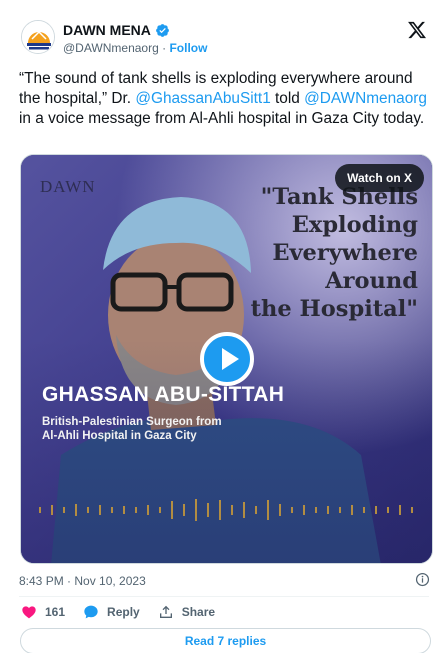 The image size is (445, 653). What do you see at coordinates (82, 581) in the screenshot?
I see `tweet-timestamp: 8:43 PM · Nov 10, 2023` at bounding box center [82, 581].